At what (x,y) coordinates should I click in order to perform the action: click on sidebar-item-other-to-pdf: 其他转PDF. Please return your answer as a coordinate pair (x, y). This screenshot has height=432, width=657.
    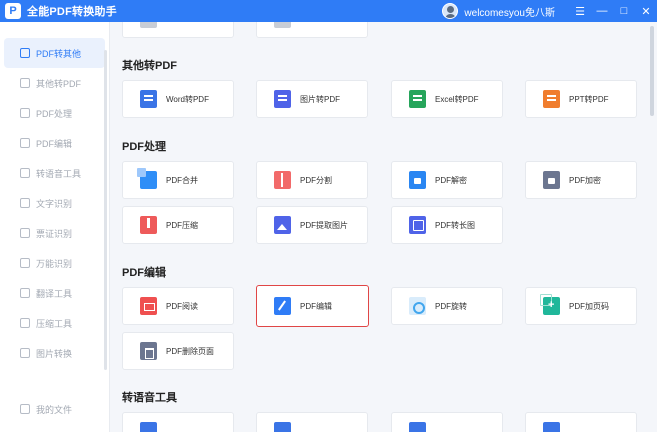
    Looking at the image, I should click on (54, 83).